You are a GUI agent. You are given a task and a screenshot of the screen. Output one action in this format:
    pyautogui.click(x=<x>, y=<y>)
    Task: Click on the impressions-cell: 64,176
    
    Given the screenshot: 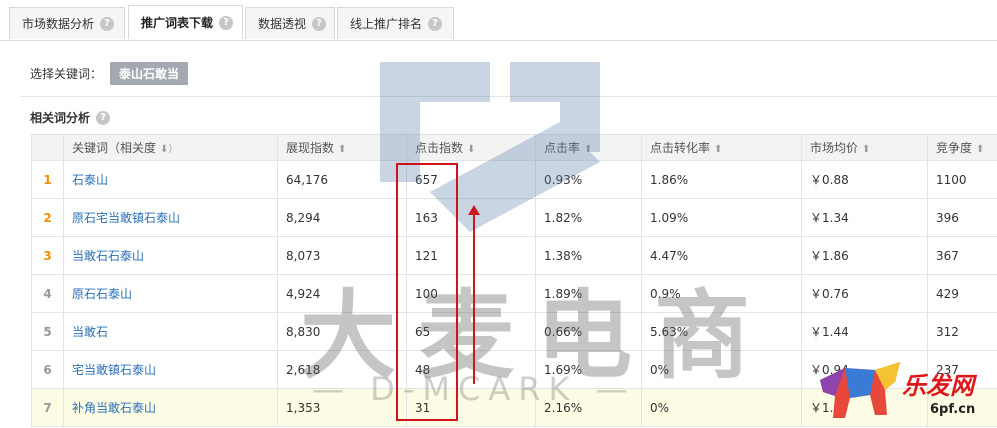 What is the action you would take?
    pyautogui.click(x=342, y=179)
    